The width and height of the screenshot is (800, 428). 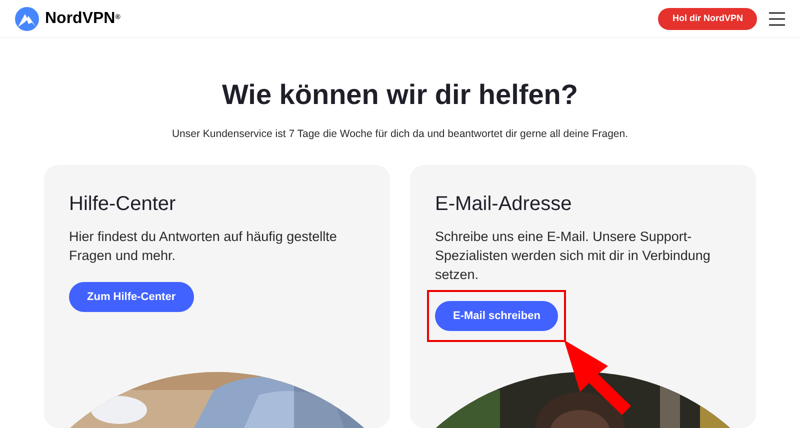 I want to click on card-text: Hier findest du Antworten auf häufig gestellte Fragen und mehr., so click(x=203, y=246).